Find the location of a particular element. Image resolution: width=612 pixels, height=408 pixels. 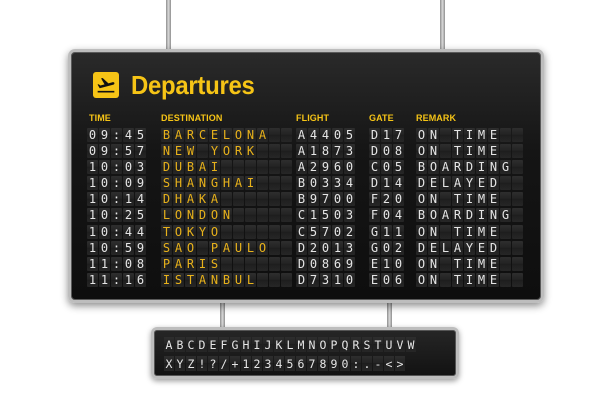

board-title-row: Departures is located at coordinates (179, 85).